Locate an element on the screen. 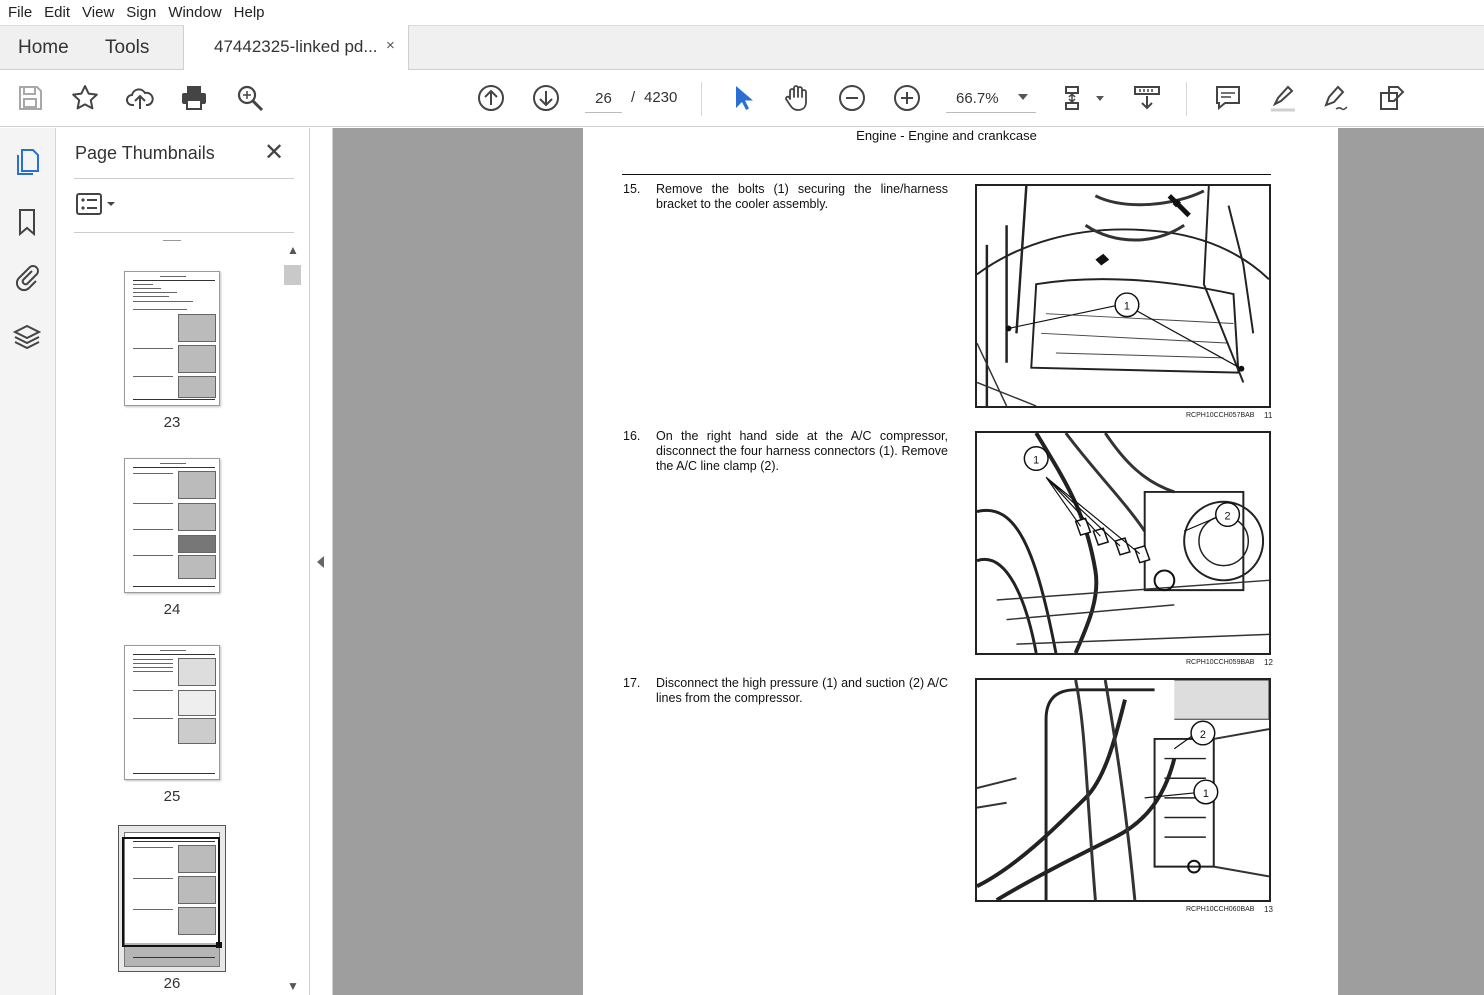 This screenshot has width=1484, height=995. page-total: 4230 is located at coordinates (661, 97).